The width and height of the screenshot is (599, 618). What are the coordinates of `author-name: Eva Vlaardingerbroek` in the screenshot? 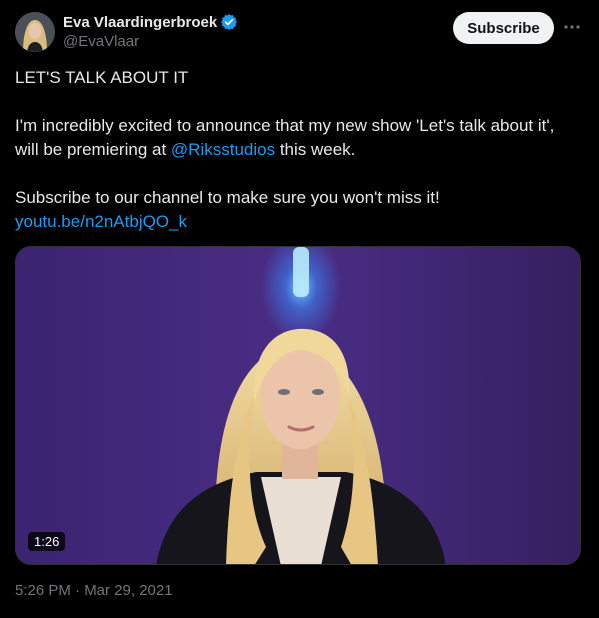 It's located at (150, 22).